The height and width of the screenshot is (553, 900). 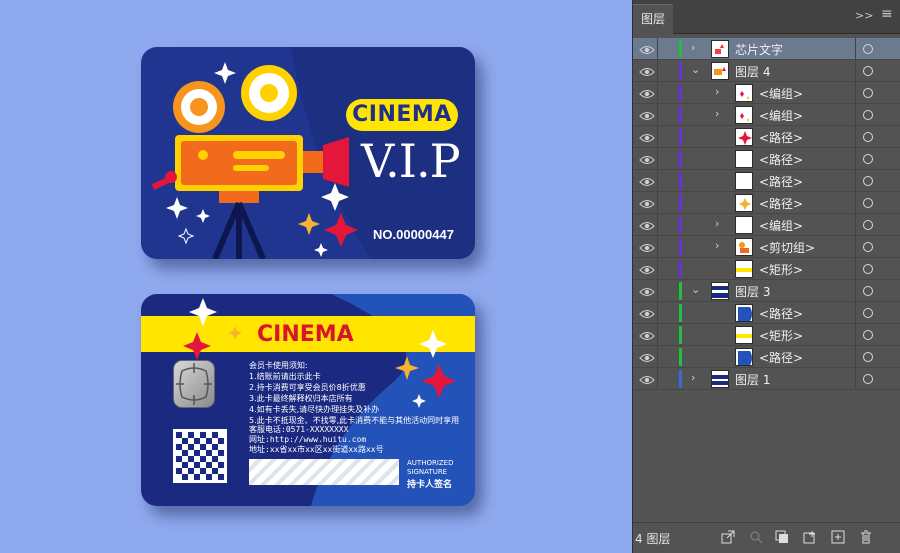 What do you see at coordinates (752, 71) in the screenshot?
I see `layer-label: 图层 4` at bounding box center [752, 71].